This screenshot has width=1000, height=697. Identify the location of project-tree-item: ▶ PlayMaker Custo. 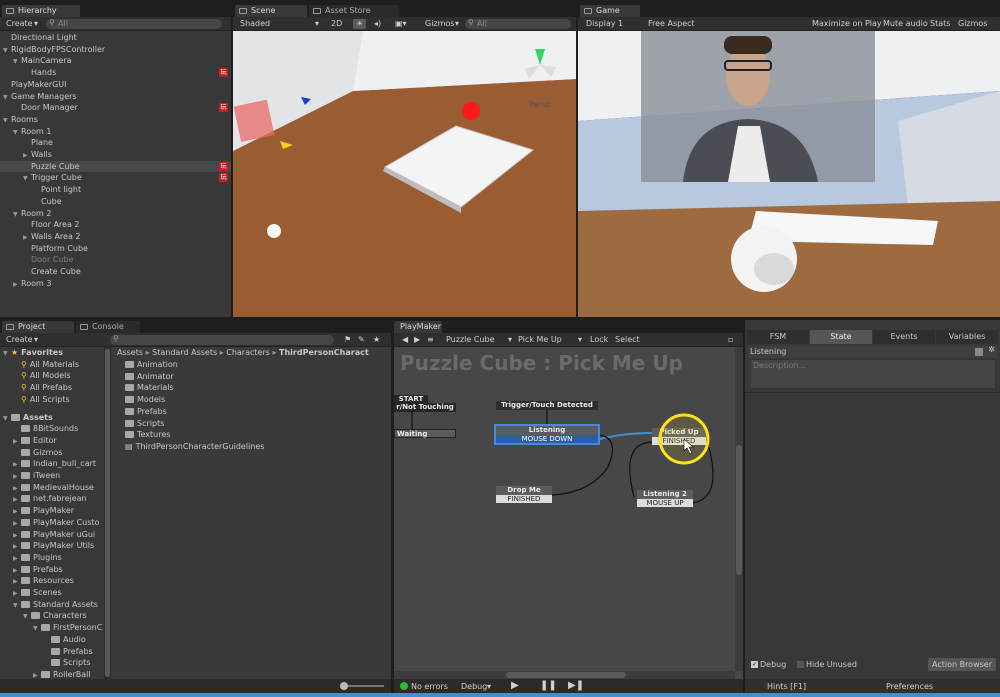
(52, 523).